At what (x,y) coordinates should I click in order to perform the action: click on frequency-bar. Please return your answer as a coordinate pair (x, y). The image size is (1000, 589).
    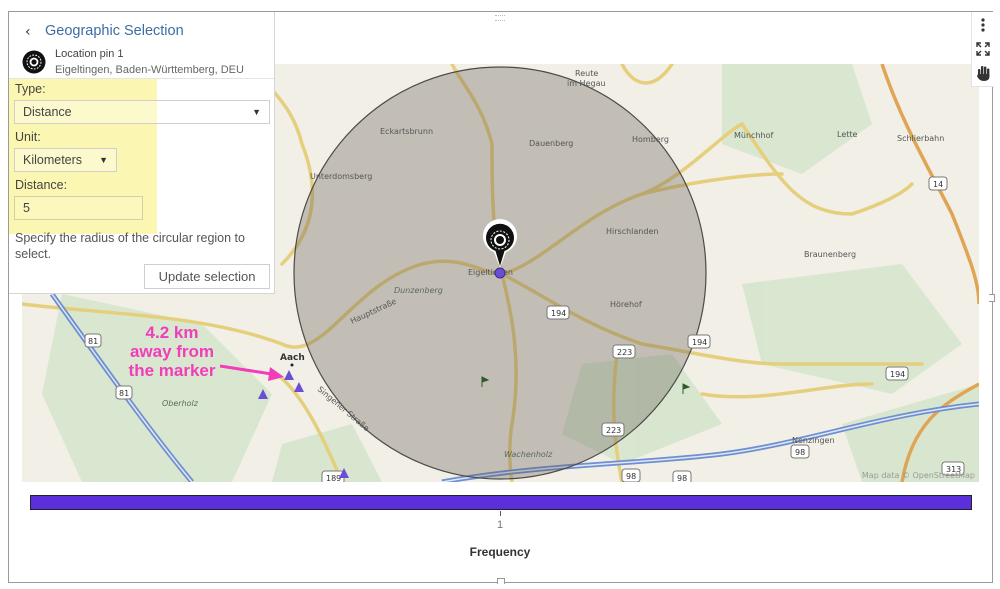
    Looking at the image, I should click on (501, 502).